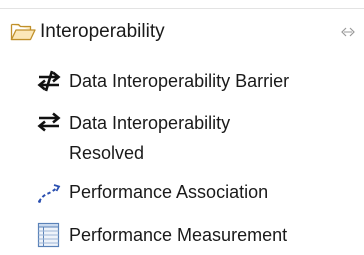 The height and width of the screenshot is (255, 364). I want to click on drawer-label: Interoperability, so click(102, 31).